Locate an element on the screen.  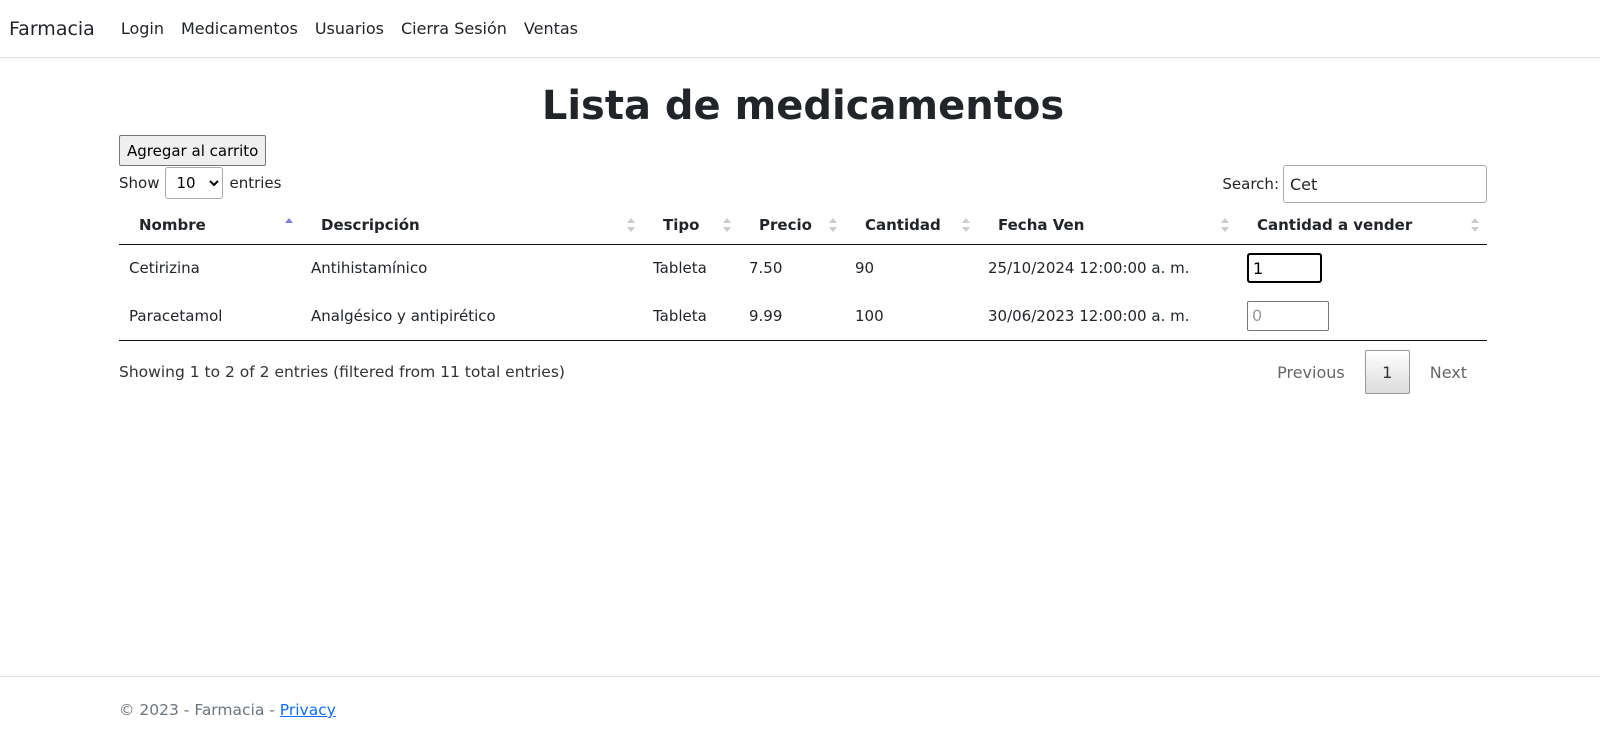
pagination: Previous 1 Next is located at coordinates (1372, 372).